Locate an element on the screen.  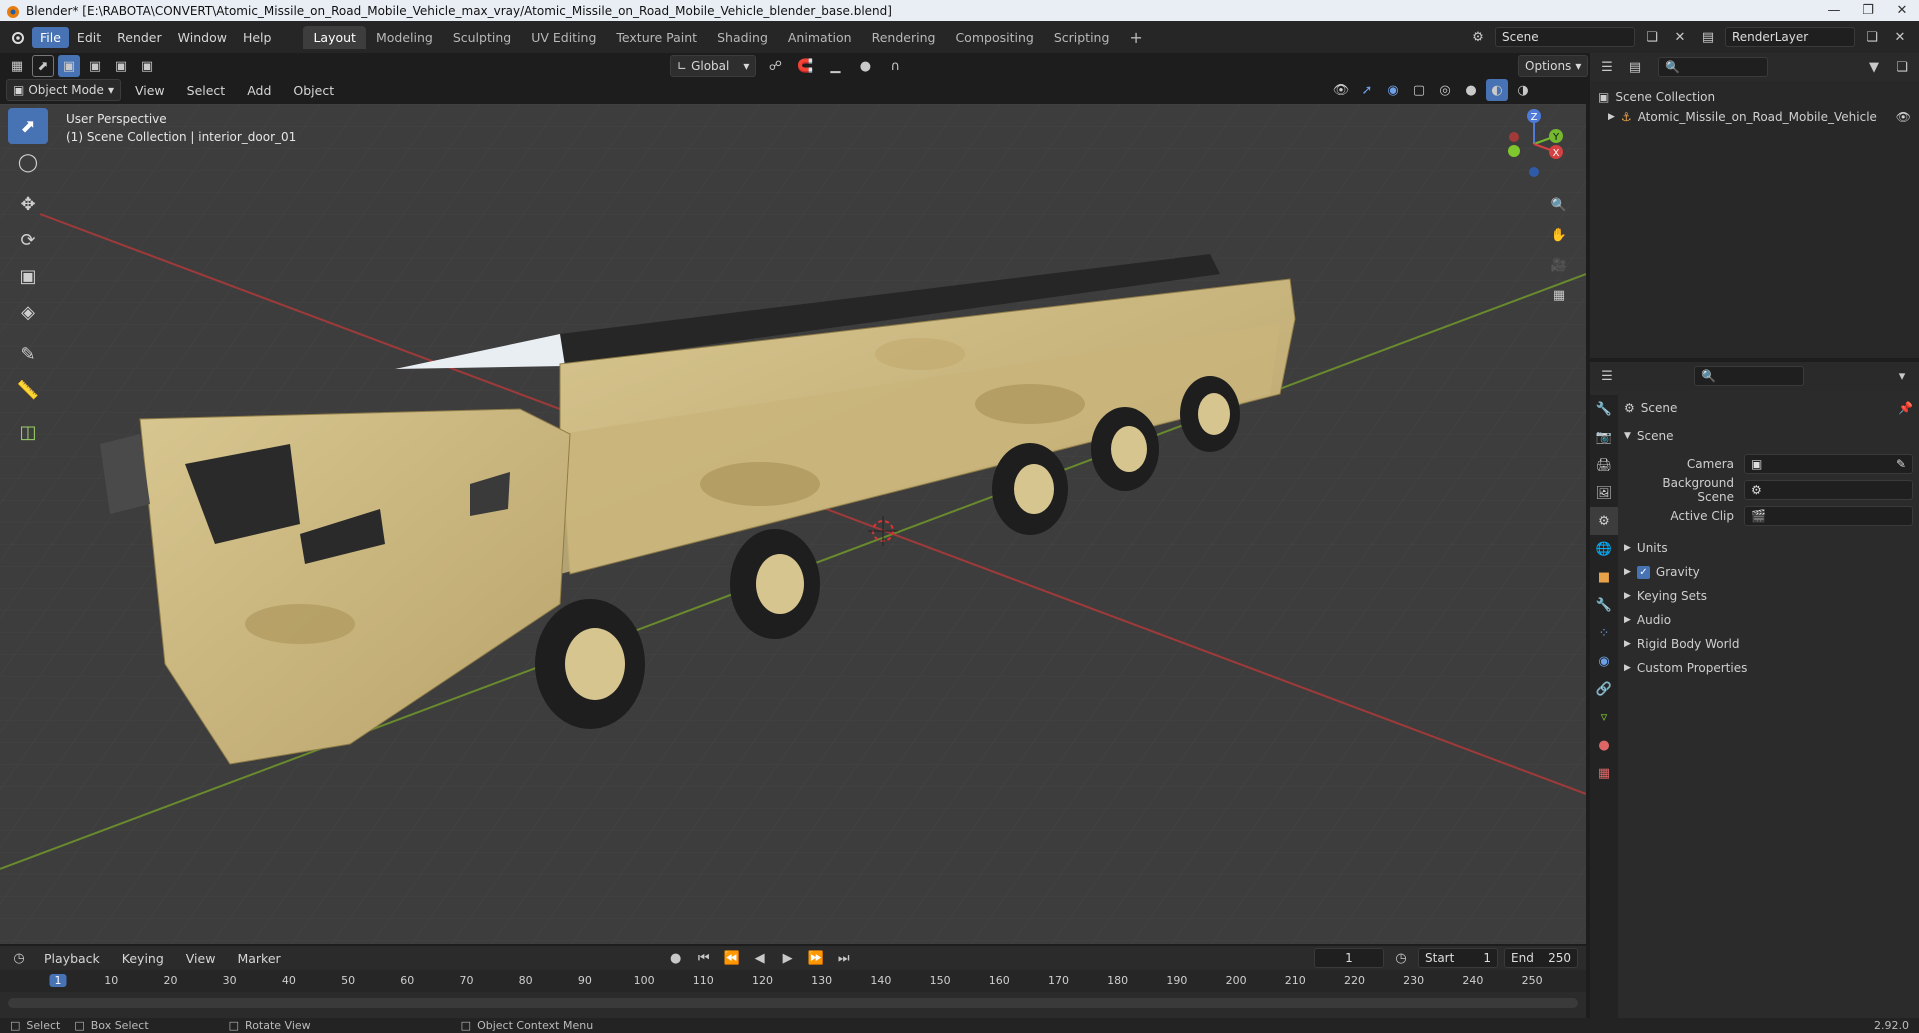
prev-keyframe-icon: ⏪ is located at coordinates (732, 958).